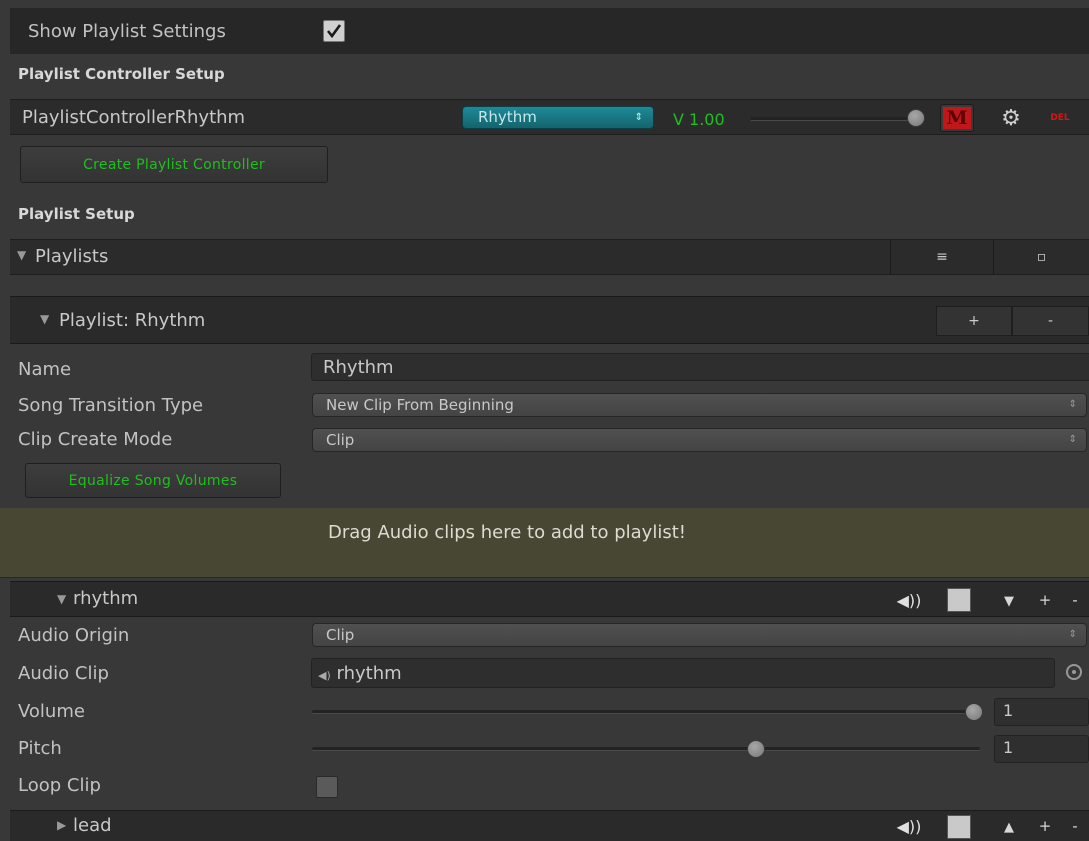 This screenshot has height=841, width=1089. What do you see at coordinates (638, 117) in the screenshot?
I see `select-arrow-icon: ⇕` at bounding box center [638, 117].